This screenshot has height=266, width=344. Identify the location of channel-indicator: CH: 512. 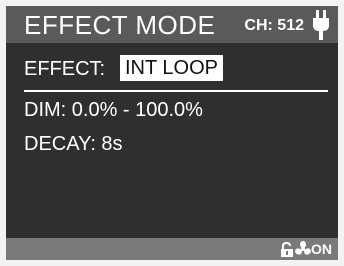
(274, 25).